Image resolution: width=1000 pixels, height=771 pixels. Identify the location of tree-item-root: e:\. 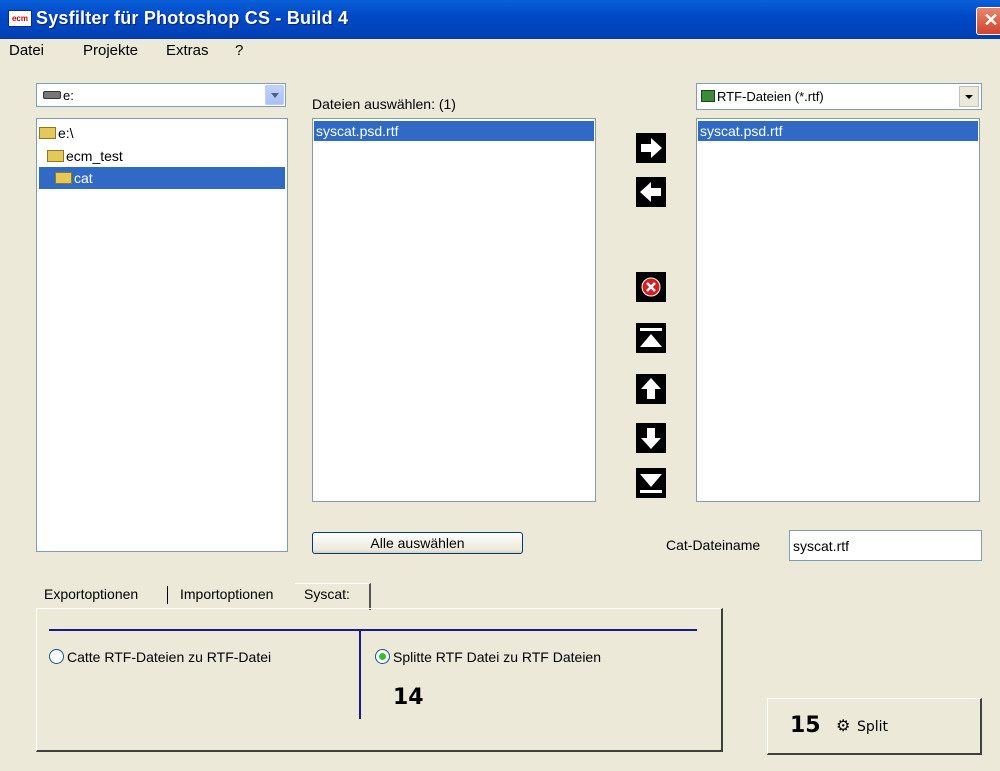
(162, 133).